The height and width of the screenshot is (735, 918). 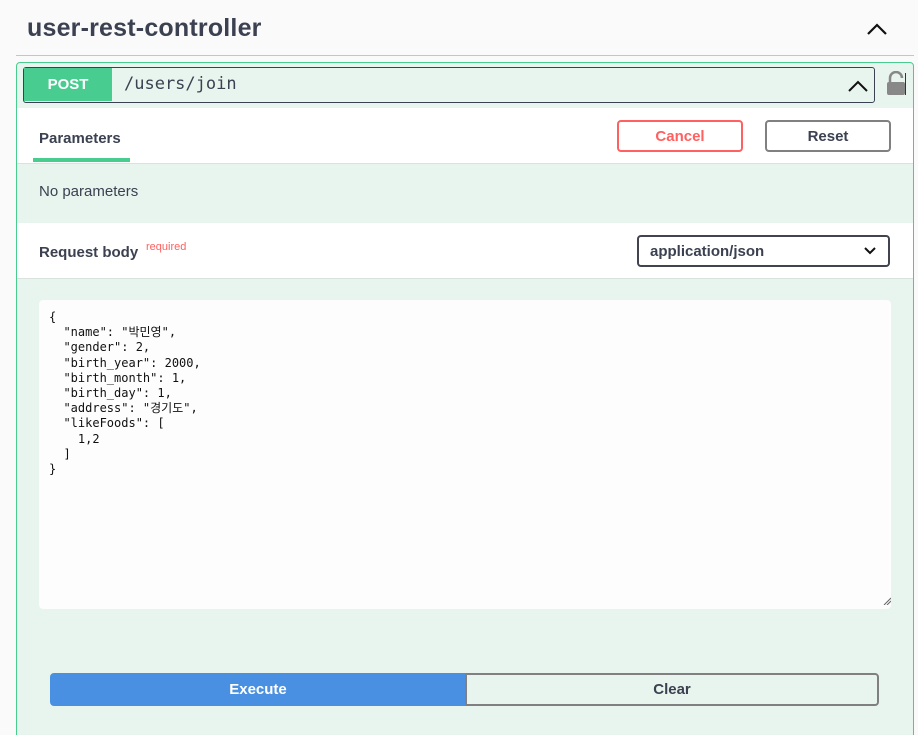 What do you see at coordinates (465, 28) in the screenshot?
I see `tag-header: user-rest-controller` at bounding box center [465, 28].